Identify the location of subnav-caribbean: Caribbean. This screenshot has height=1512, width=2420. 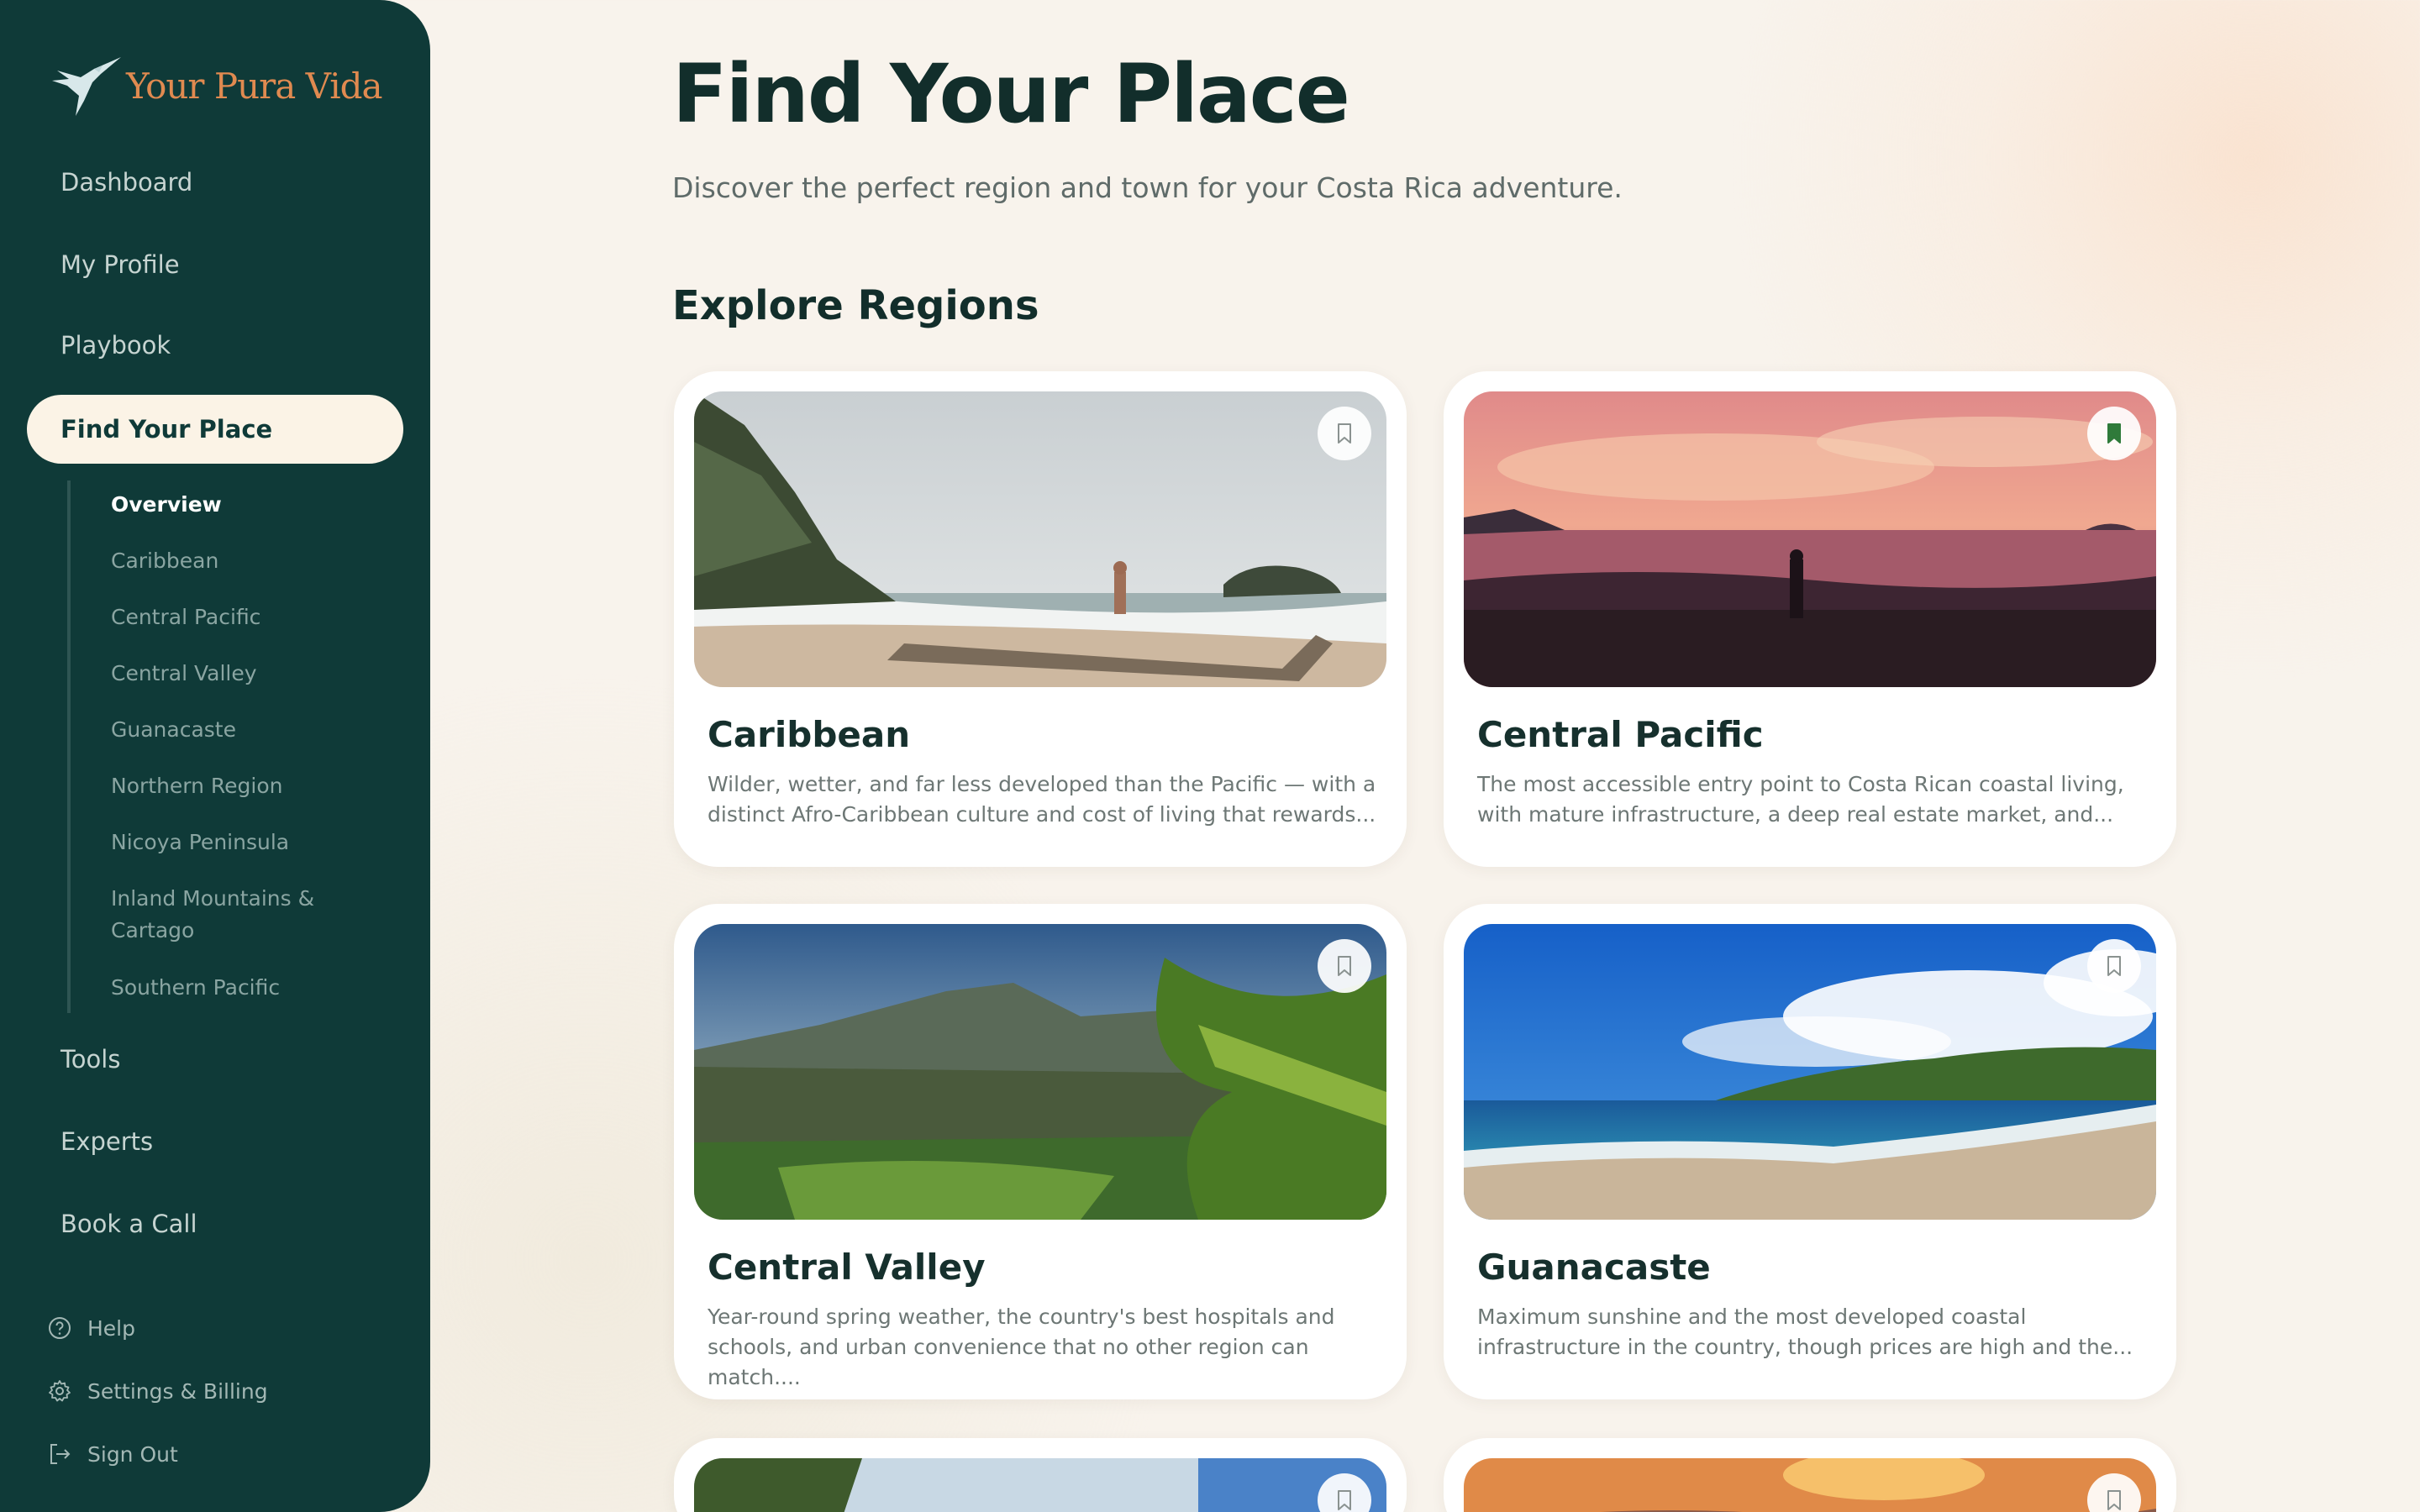
(237, 561).